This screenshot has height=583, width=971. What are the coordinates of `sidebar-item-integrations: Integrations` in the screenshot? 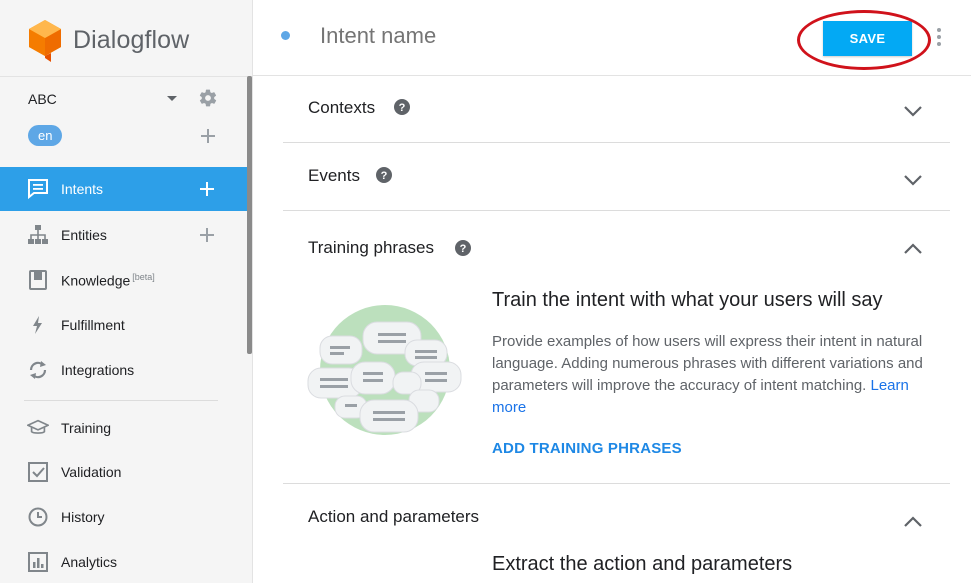 It's located at (123, 370).